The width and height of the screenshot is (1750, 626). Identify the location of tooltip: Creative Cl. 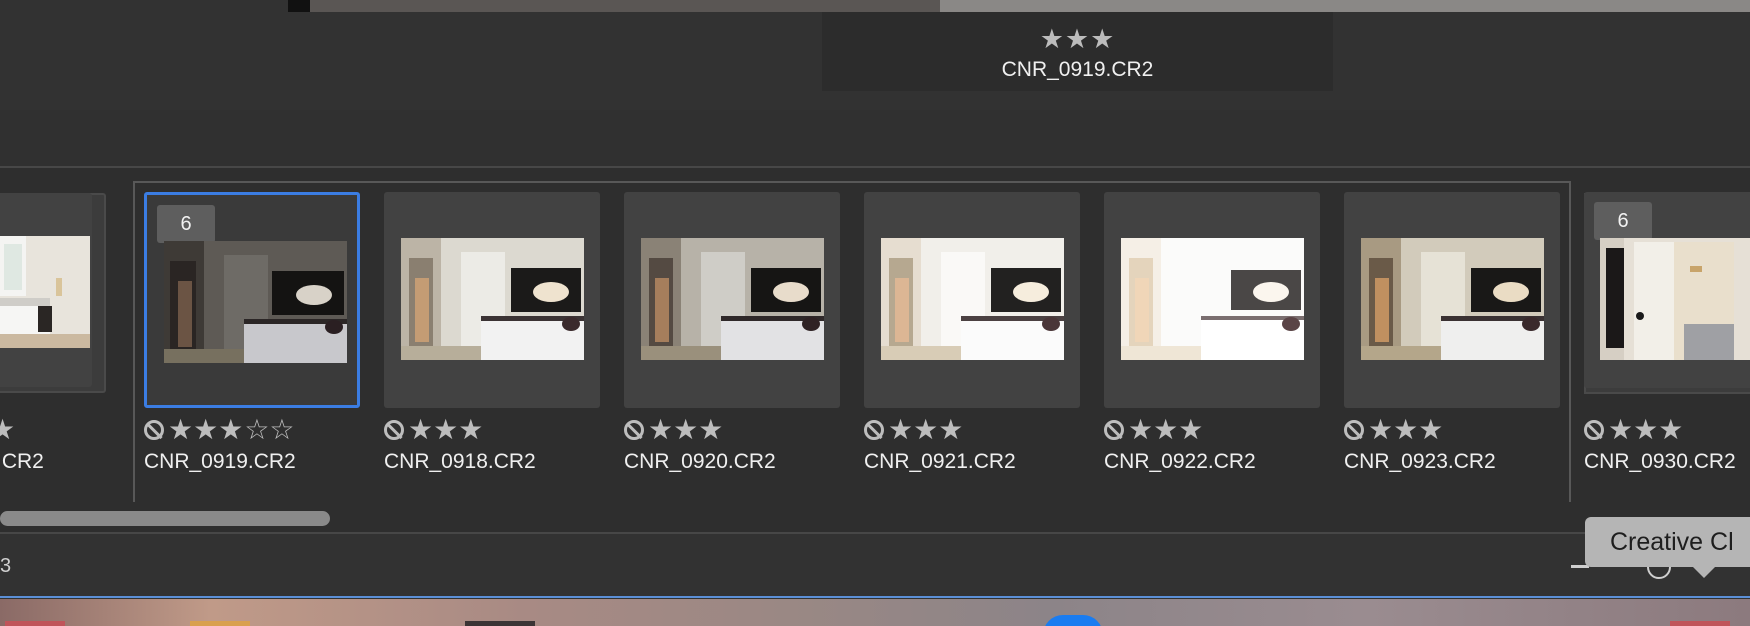
(1667, 542).